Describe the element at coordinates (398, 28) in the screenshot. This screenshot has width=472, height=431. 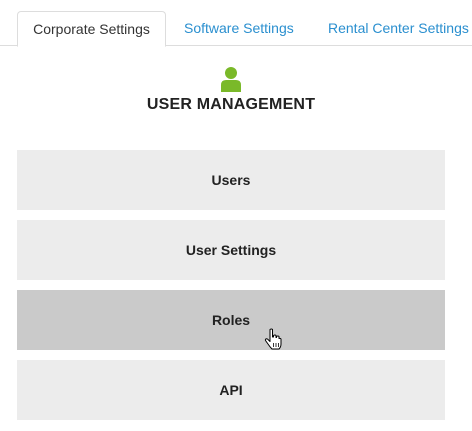
I see `tab-rental-center-settings: Rental Center Settings` at that location.